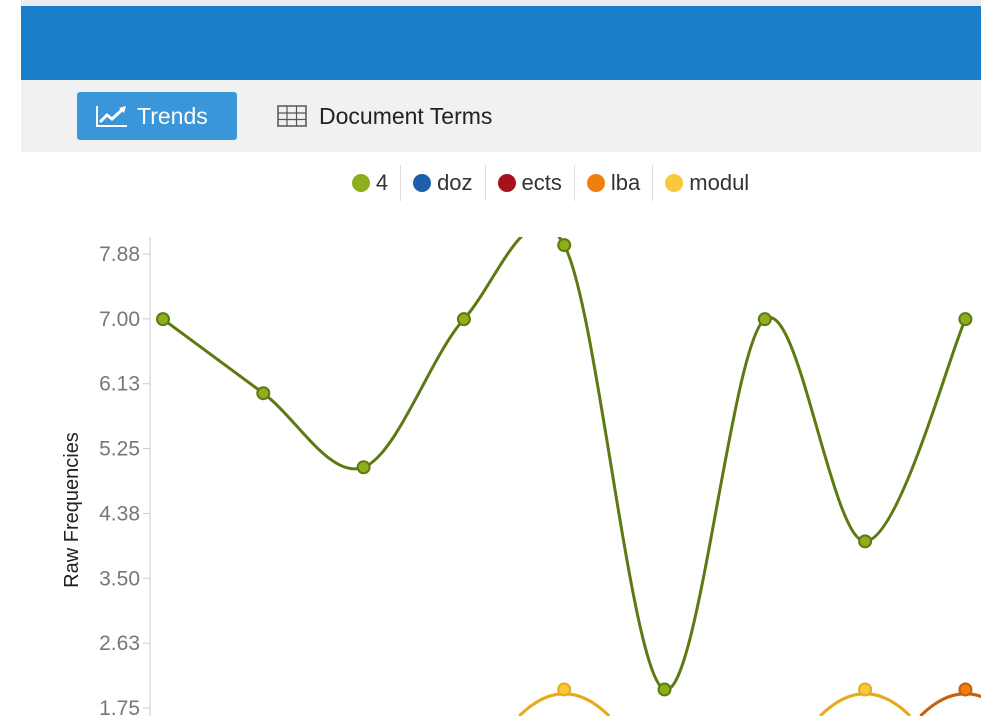  What do you see at coordinates (119, 643) in the screenshot?
I see `y-tick-label: 2.63` at bounding box center [119, 643].